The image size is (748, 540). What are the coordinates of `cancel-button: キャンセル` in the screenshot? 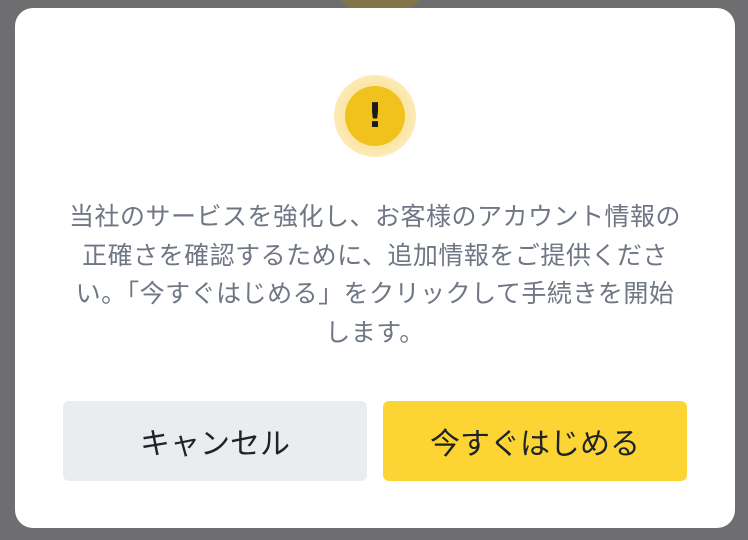 It's located at (215, 441).